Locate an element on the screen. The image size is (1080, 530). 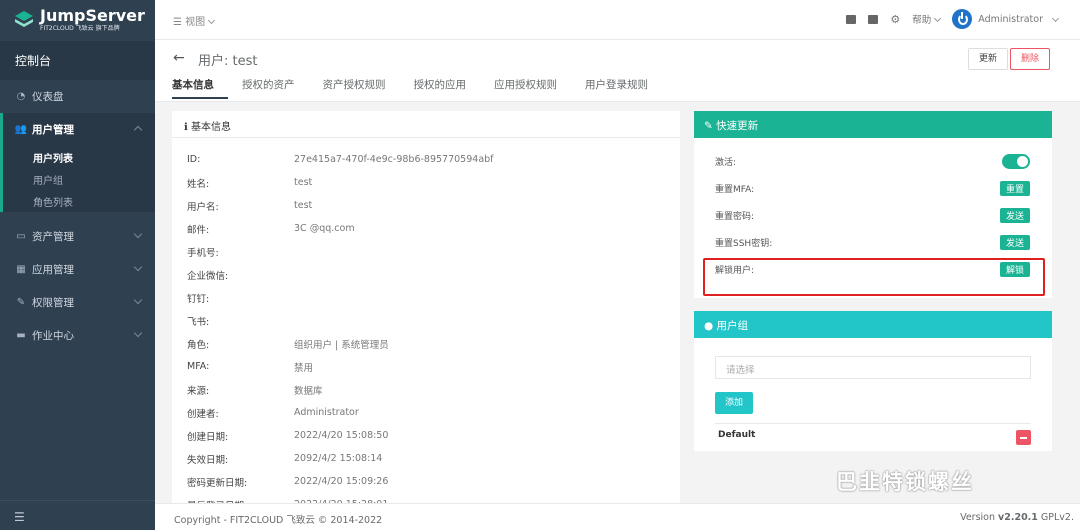
send-ssh-button: 发送 is located at coordinates (1014, 242).